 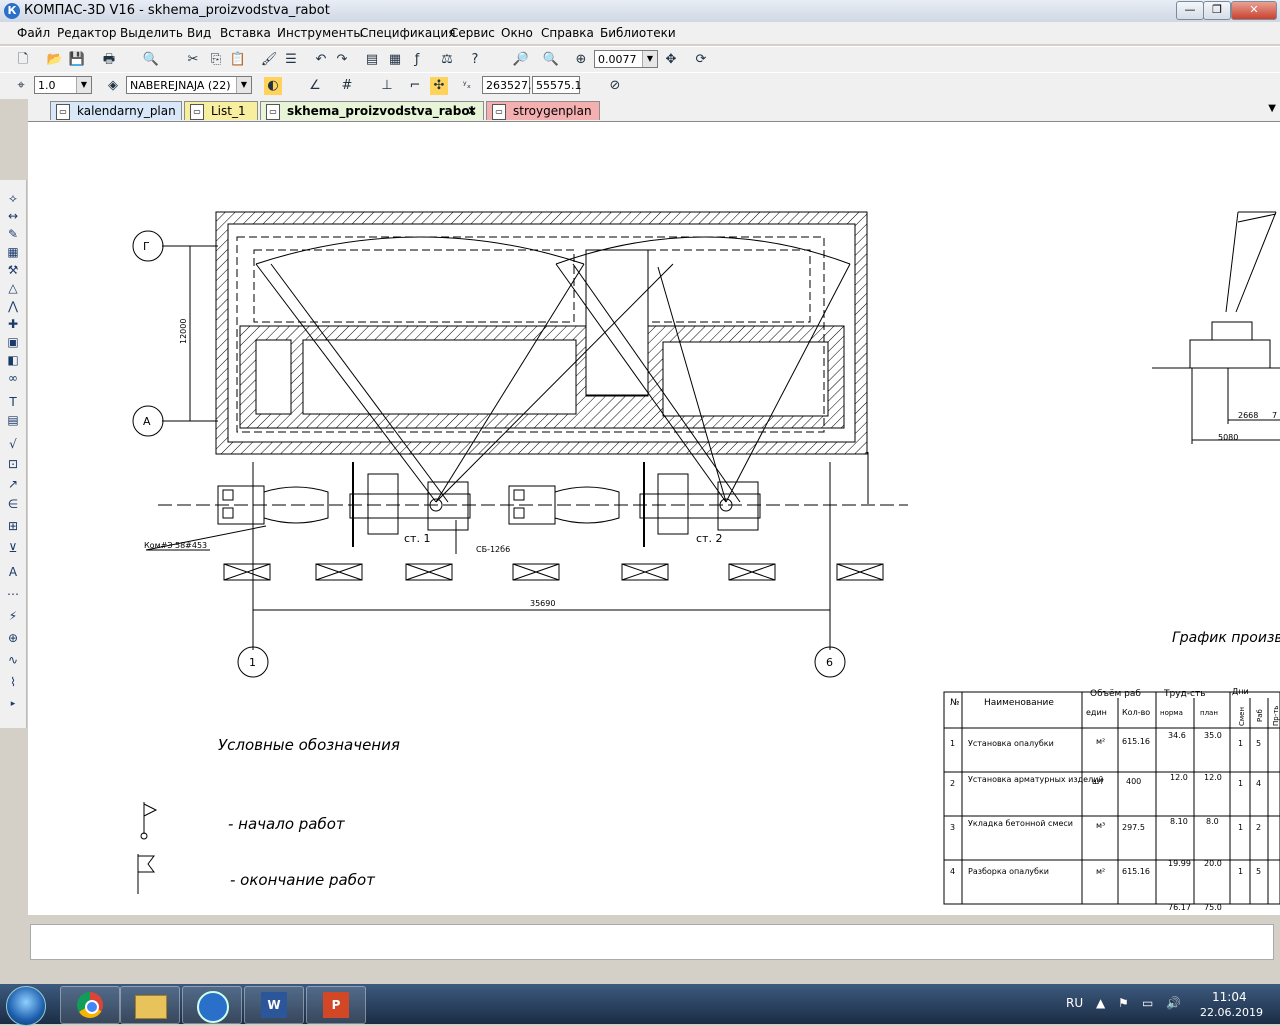 What do you see at coordinates (238, 60) in the screenshot?
I see `paste-icon: 📋` at bounding box center [238, 60].